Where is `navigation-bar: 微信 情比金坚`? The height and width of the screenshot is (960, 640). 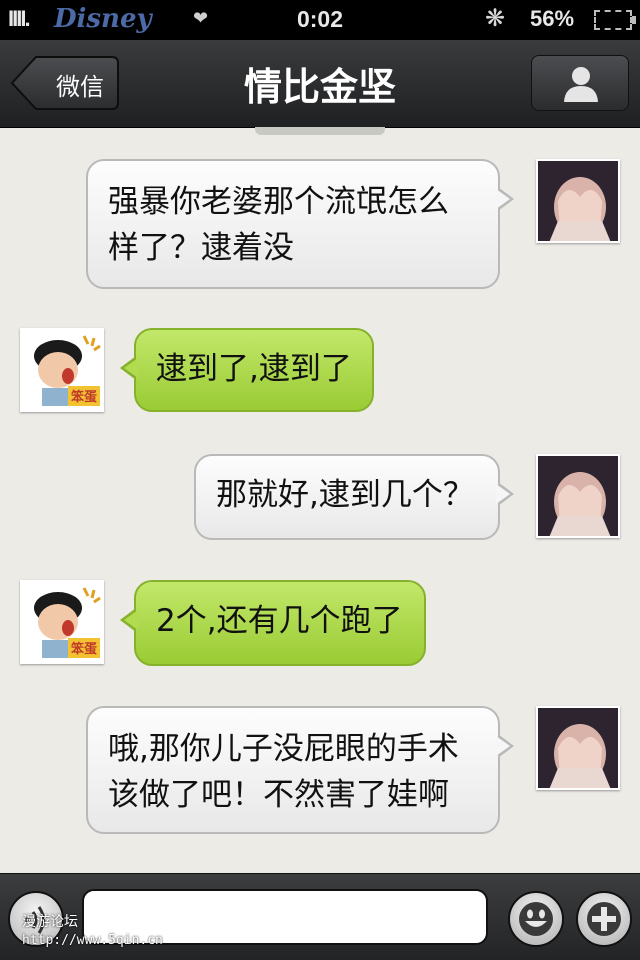
navigation-bar: 微信 情比金坚 is located at coordinates (320, 84).